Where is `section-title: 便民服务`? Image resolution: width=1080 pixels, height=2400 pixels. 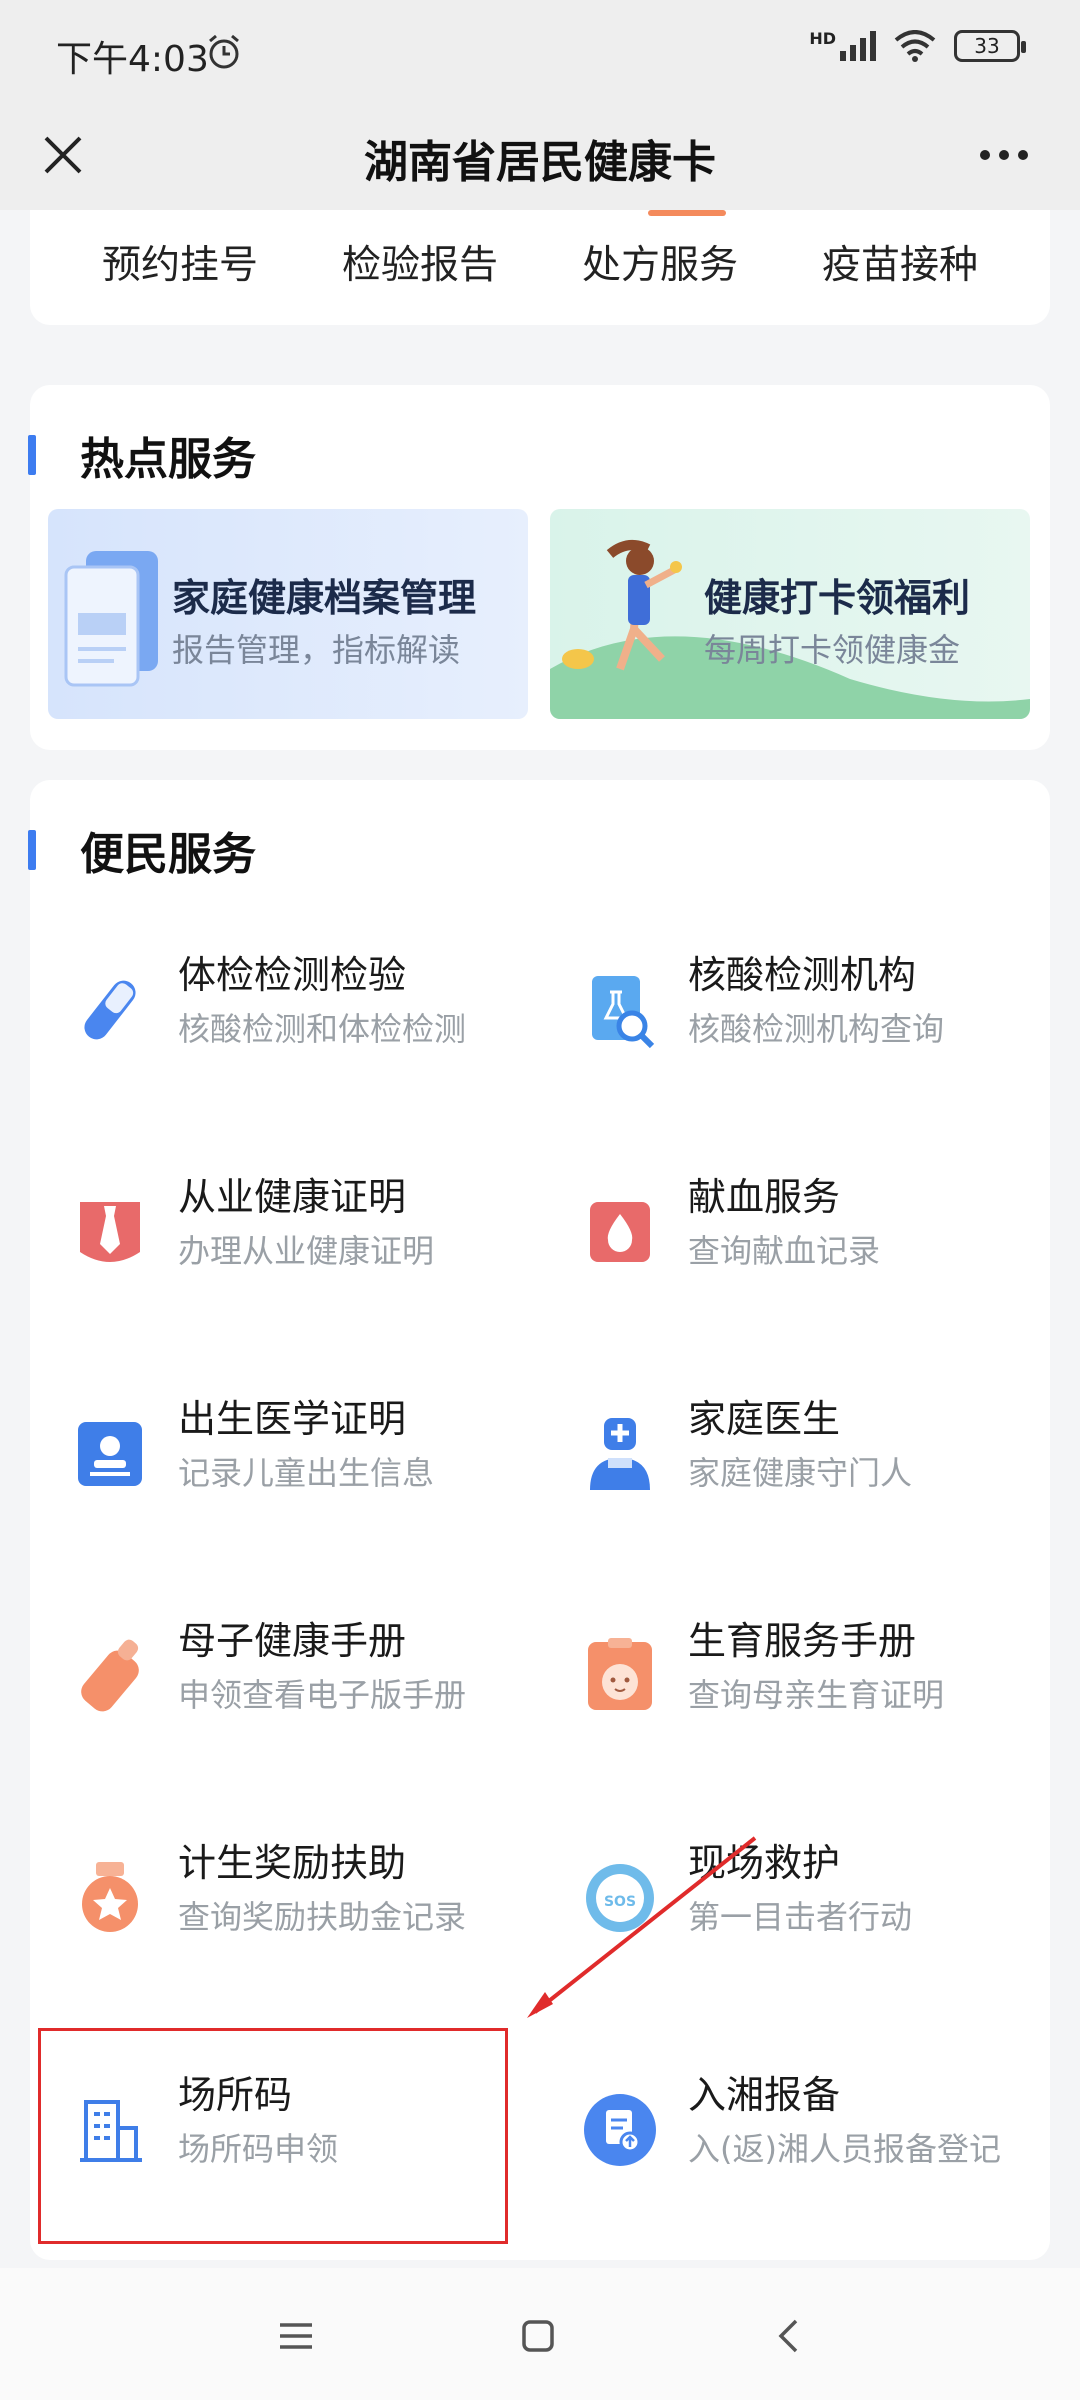
section-title: 便民服务 is located at coordinates (168, 854).